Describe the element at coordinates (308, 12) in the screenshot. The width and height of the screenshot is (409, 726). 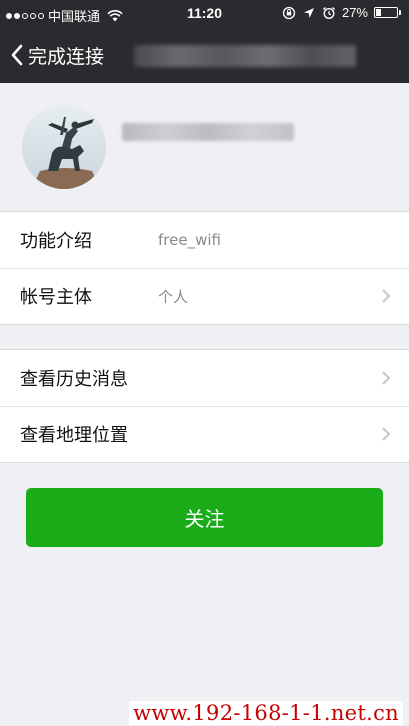
I see `location-arrow-icon` at that location.